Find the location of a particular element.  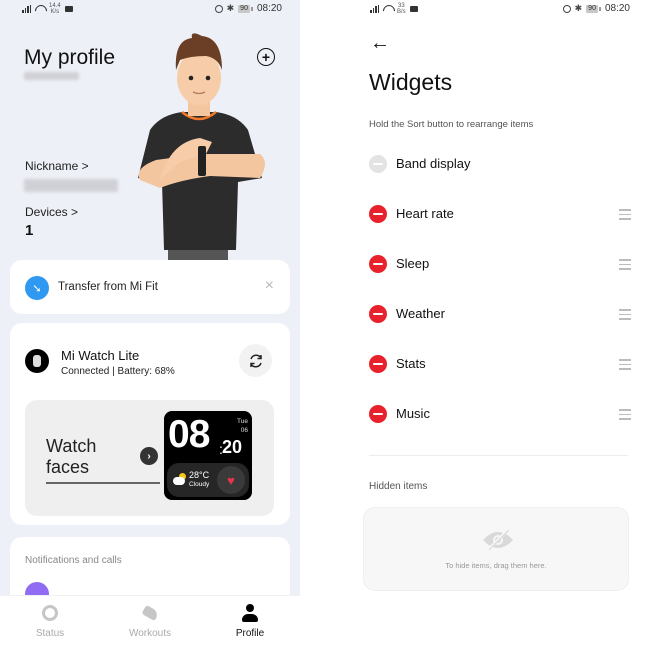

back-arrow-icon: ← is located at coordinates (380, 43).